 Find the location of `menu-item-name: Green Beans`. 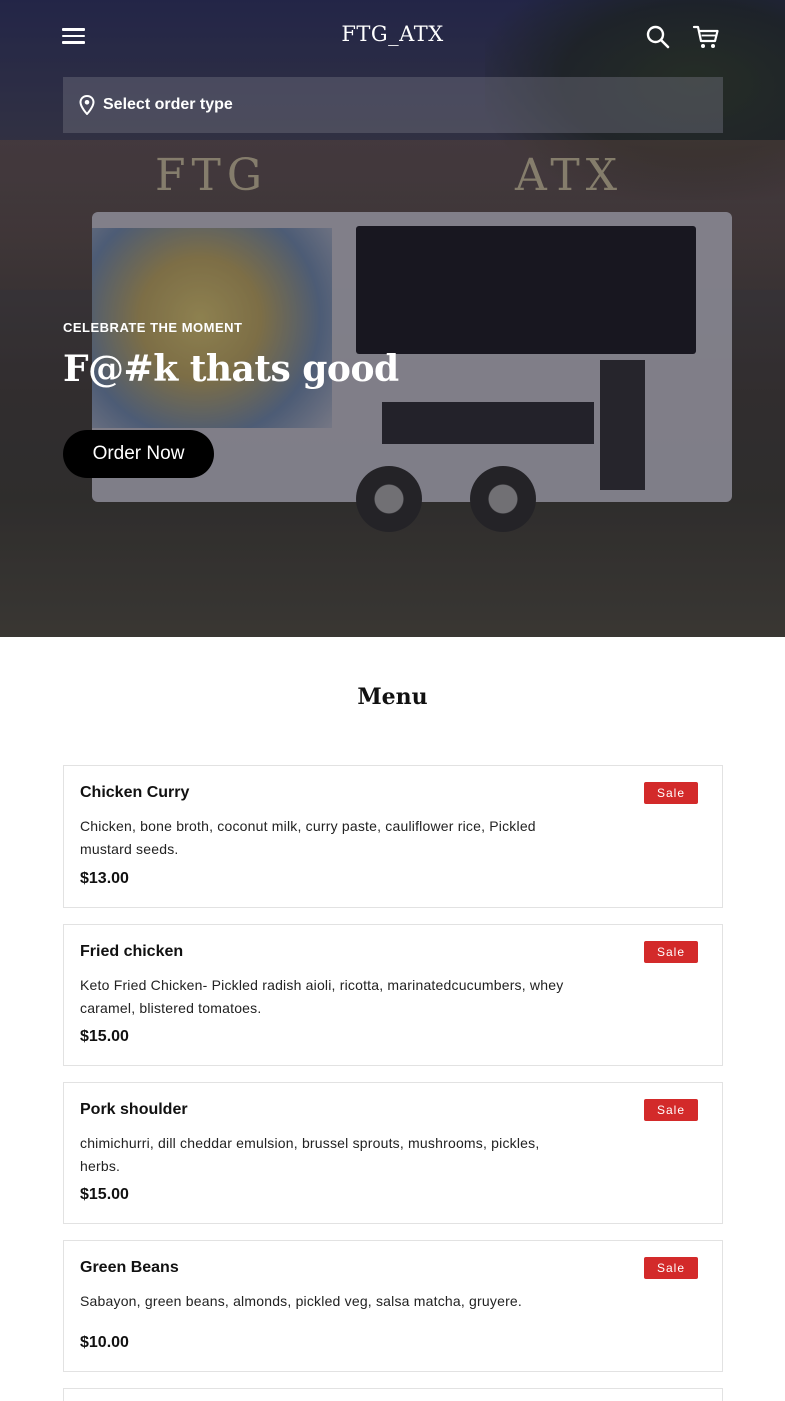

menu-item-name: Green Beans is located at coordinates (129, 1267).